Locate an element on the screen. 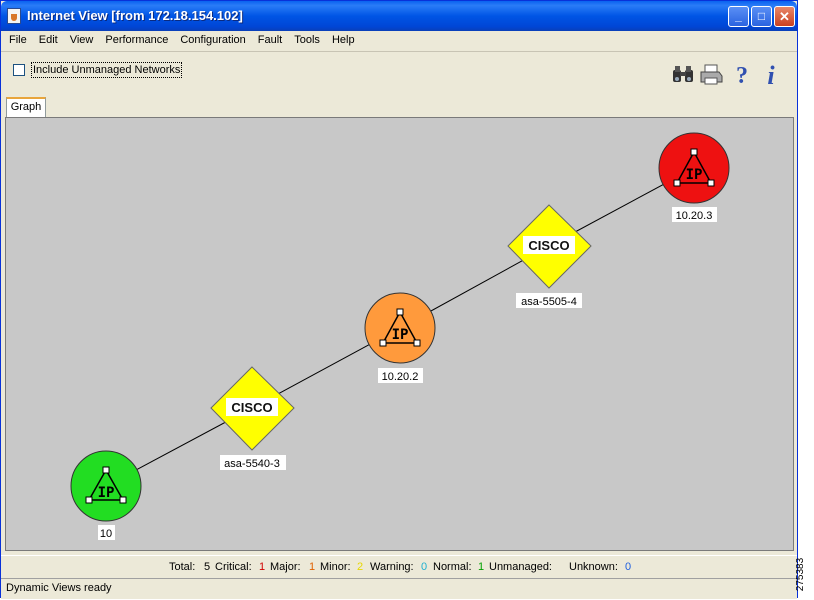  unknown-label: Unknown: is located at coordinates (593, 567).